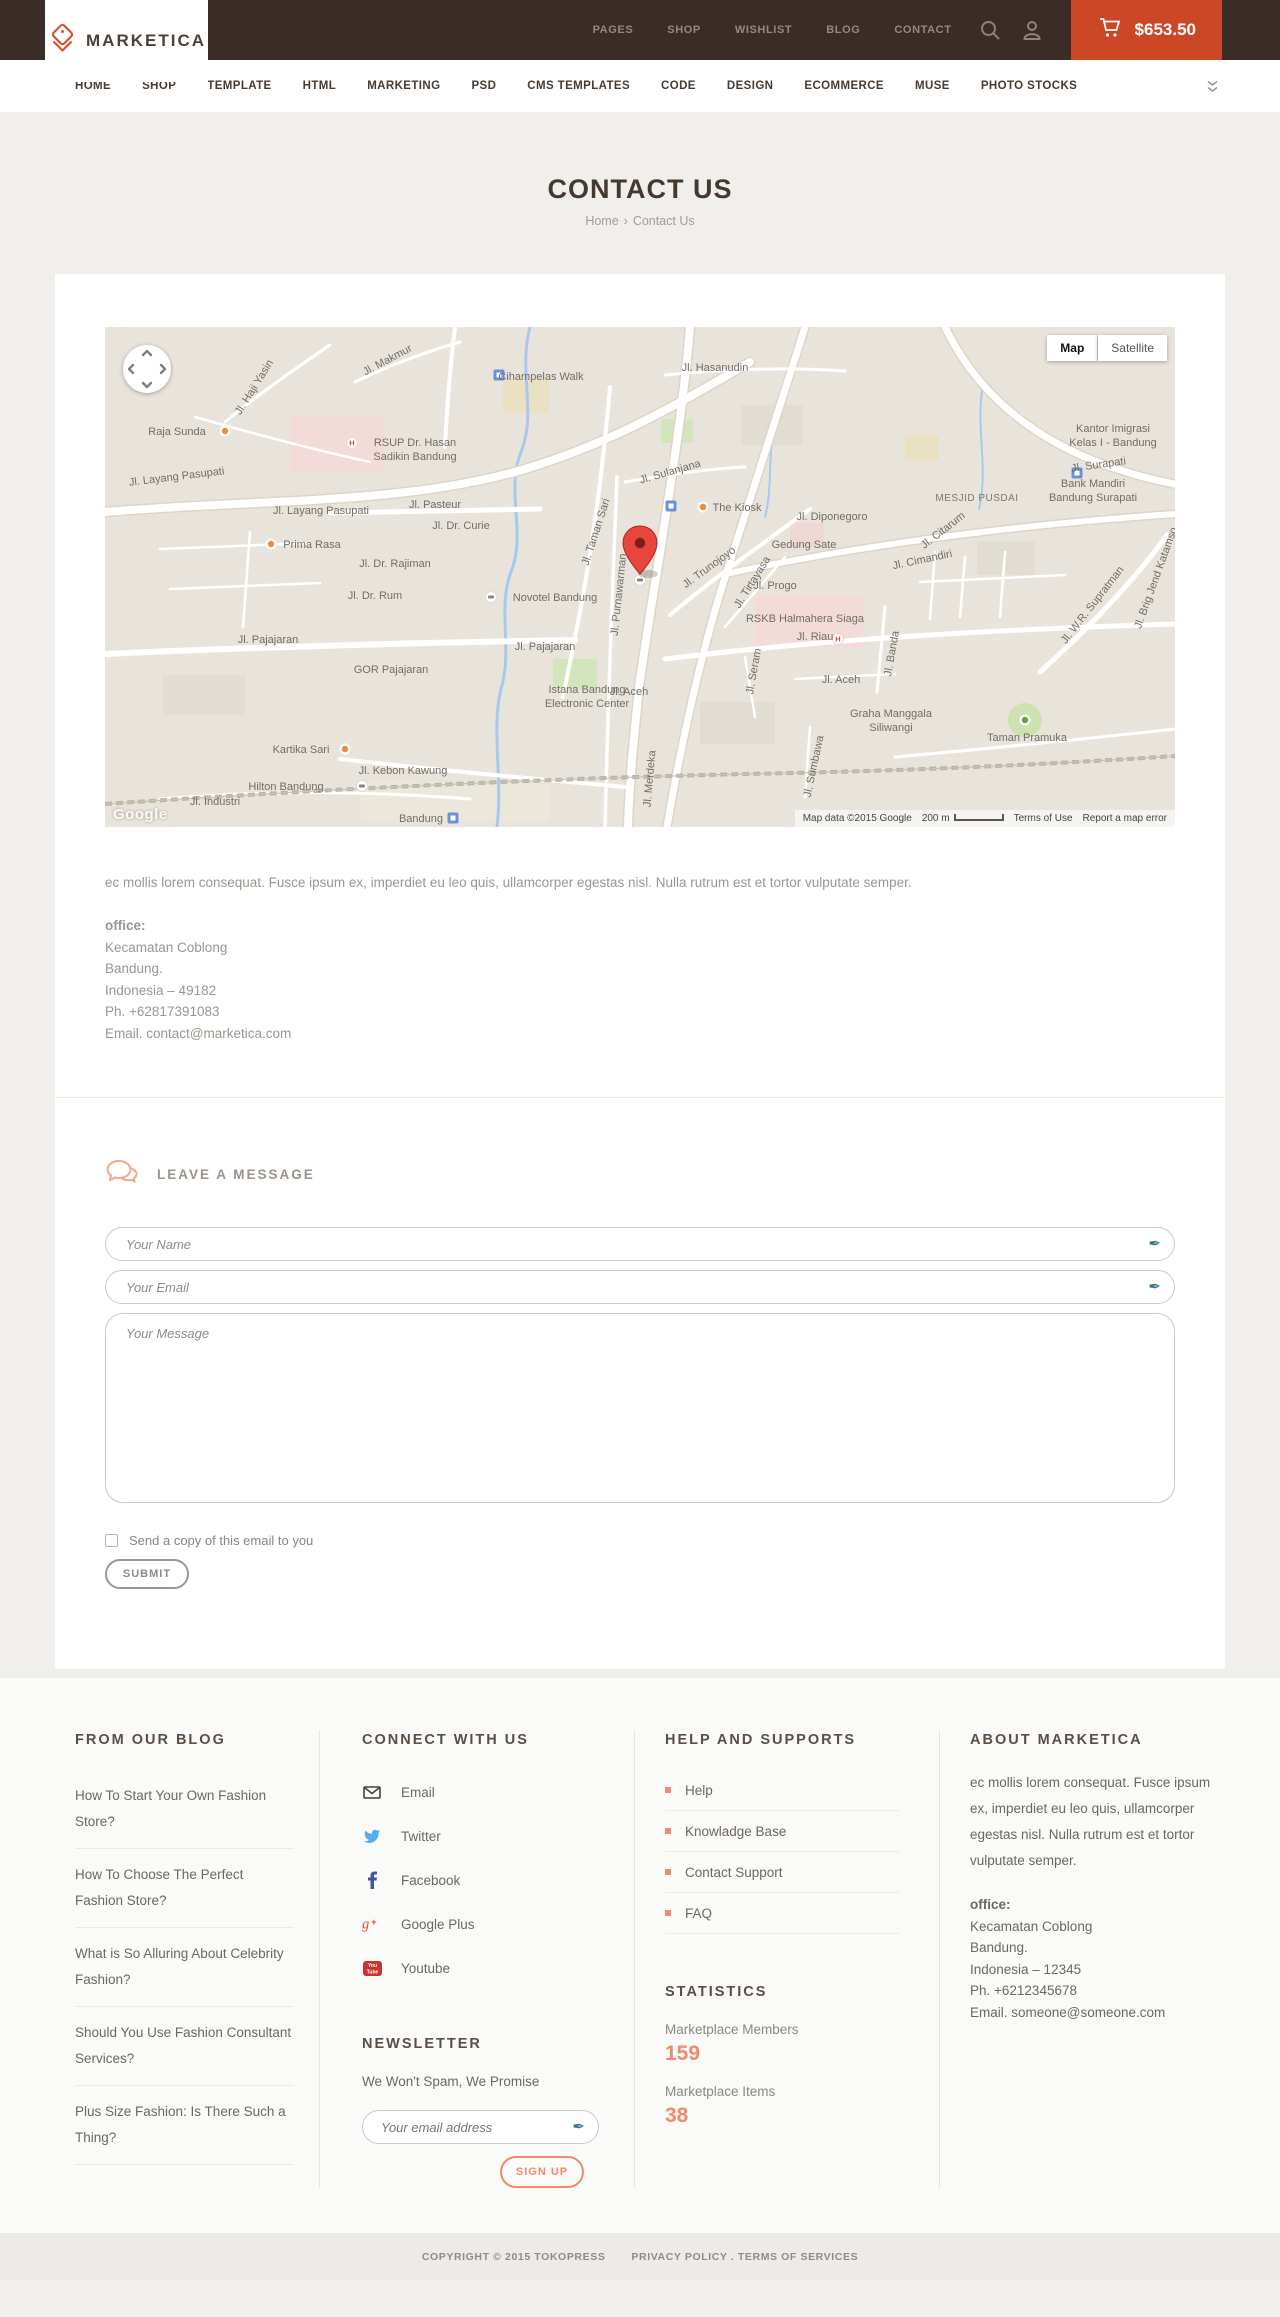 This screenshot has height=2317, width=1280. What do you see at coordinates (1026, 1969) in the screenshot?
I see `office-line: Indonesia – 12345` at bounding box center [1026, 1969].